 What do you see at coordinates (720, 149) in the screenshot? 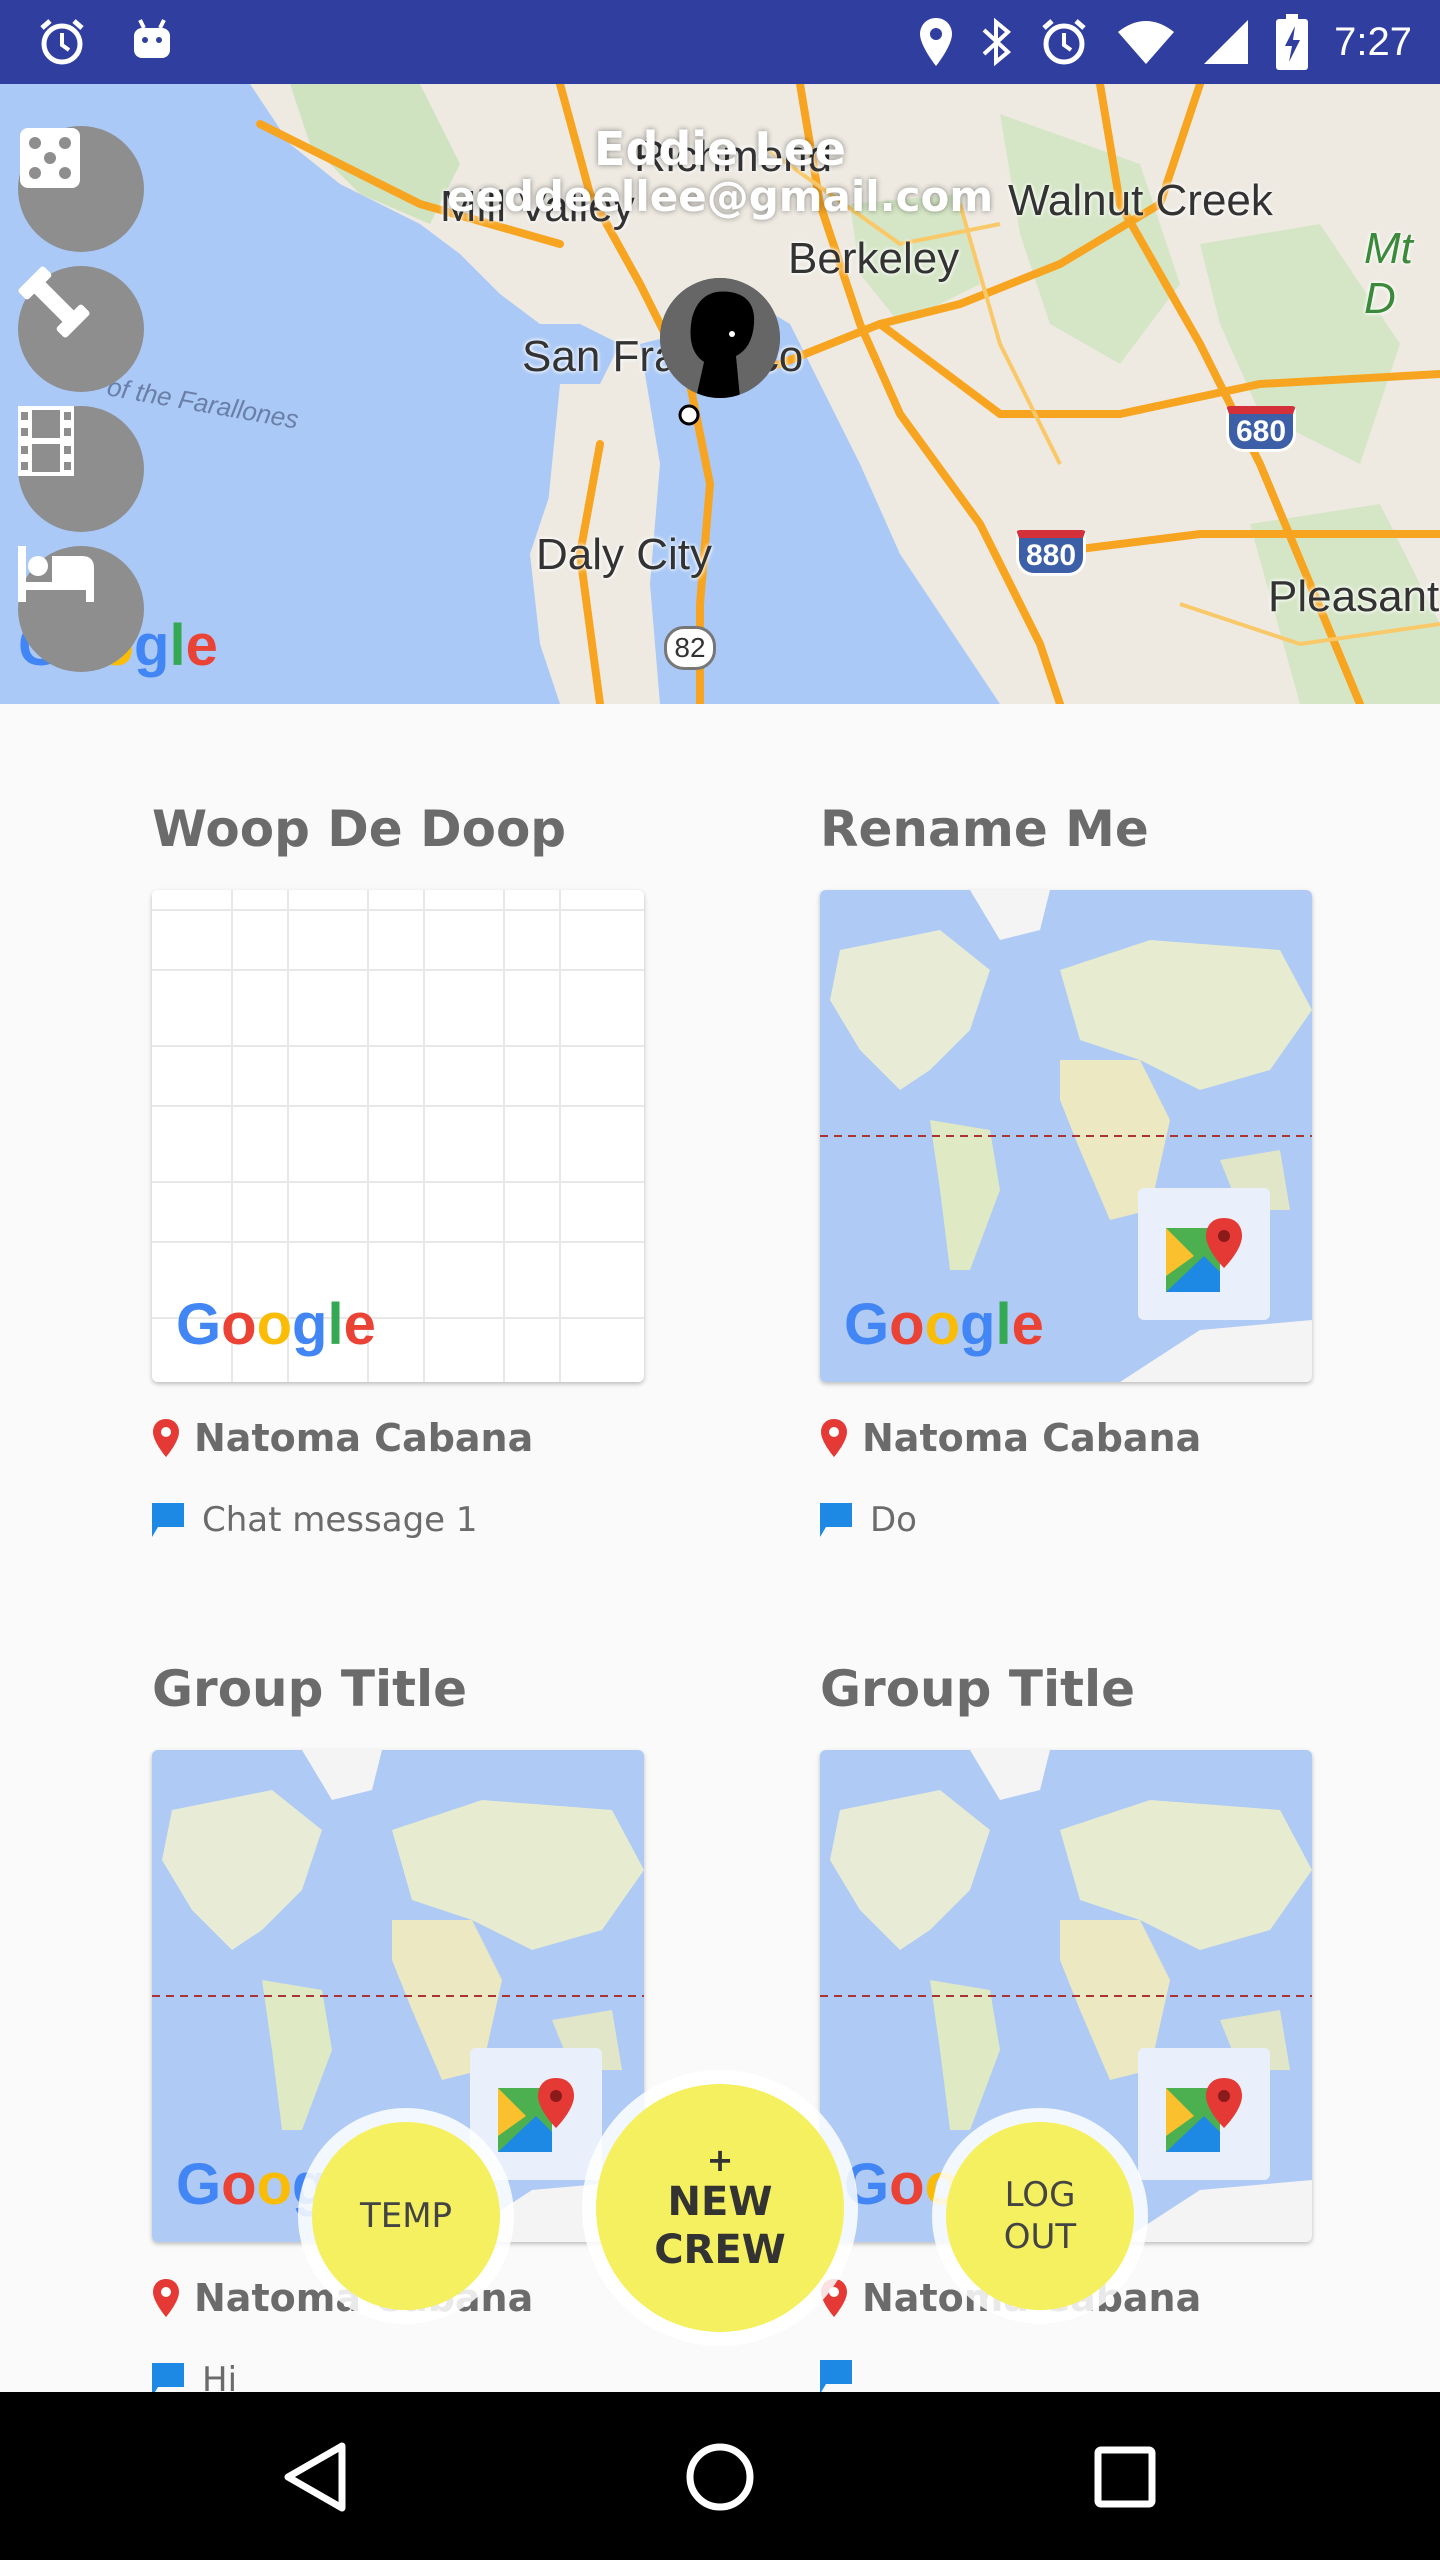
I see `user-name: Eddie Lee` at bounding box center [720, 149].